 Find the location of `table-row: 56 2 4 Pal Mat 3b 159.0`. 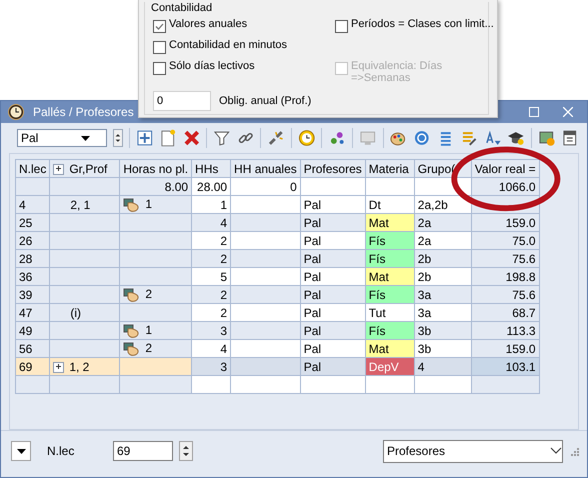

table-row: 56 2 4 Pal Mat 3b 159.0 is located at coordinates (278, 349).